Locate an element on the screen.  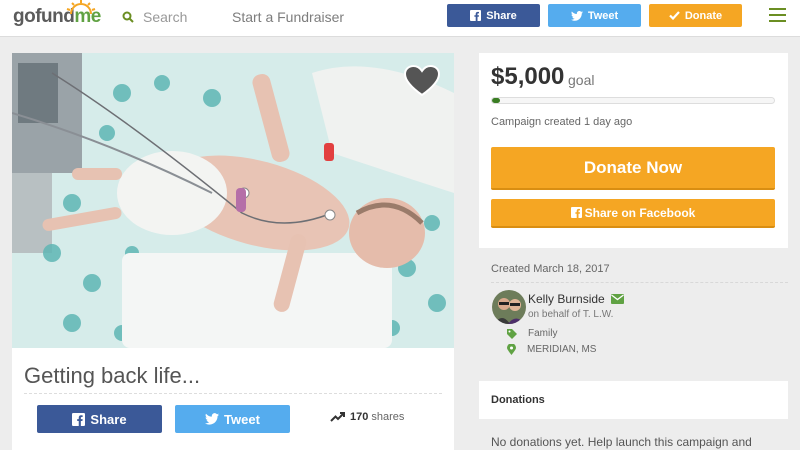
organizer-divider is located at coordinates (639, 282).